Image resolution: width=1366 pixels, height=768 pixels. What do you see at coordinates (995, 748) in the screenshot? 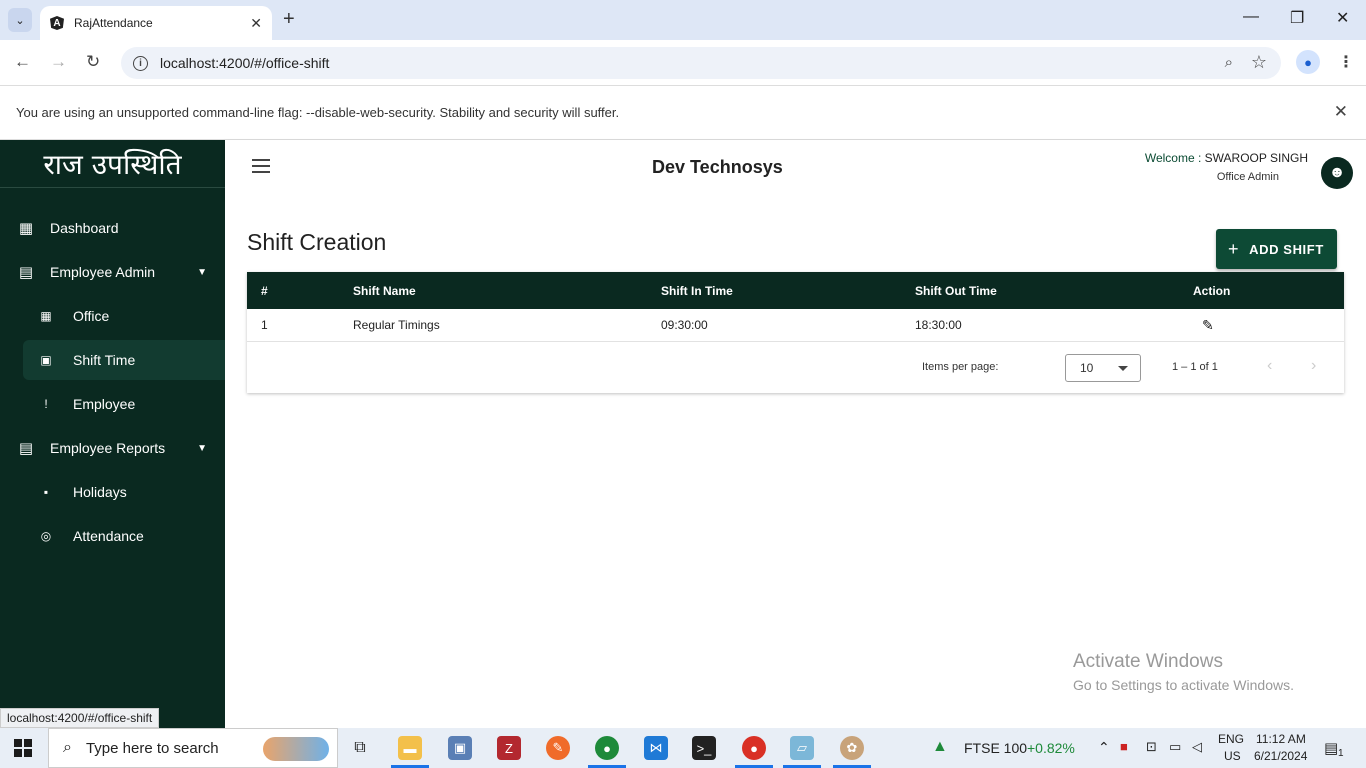
I see `ticker-name: FTSE 100` at bounding box center [995, 748].